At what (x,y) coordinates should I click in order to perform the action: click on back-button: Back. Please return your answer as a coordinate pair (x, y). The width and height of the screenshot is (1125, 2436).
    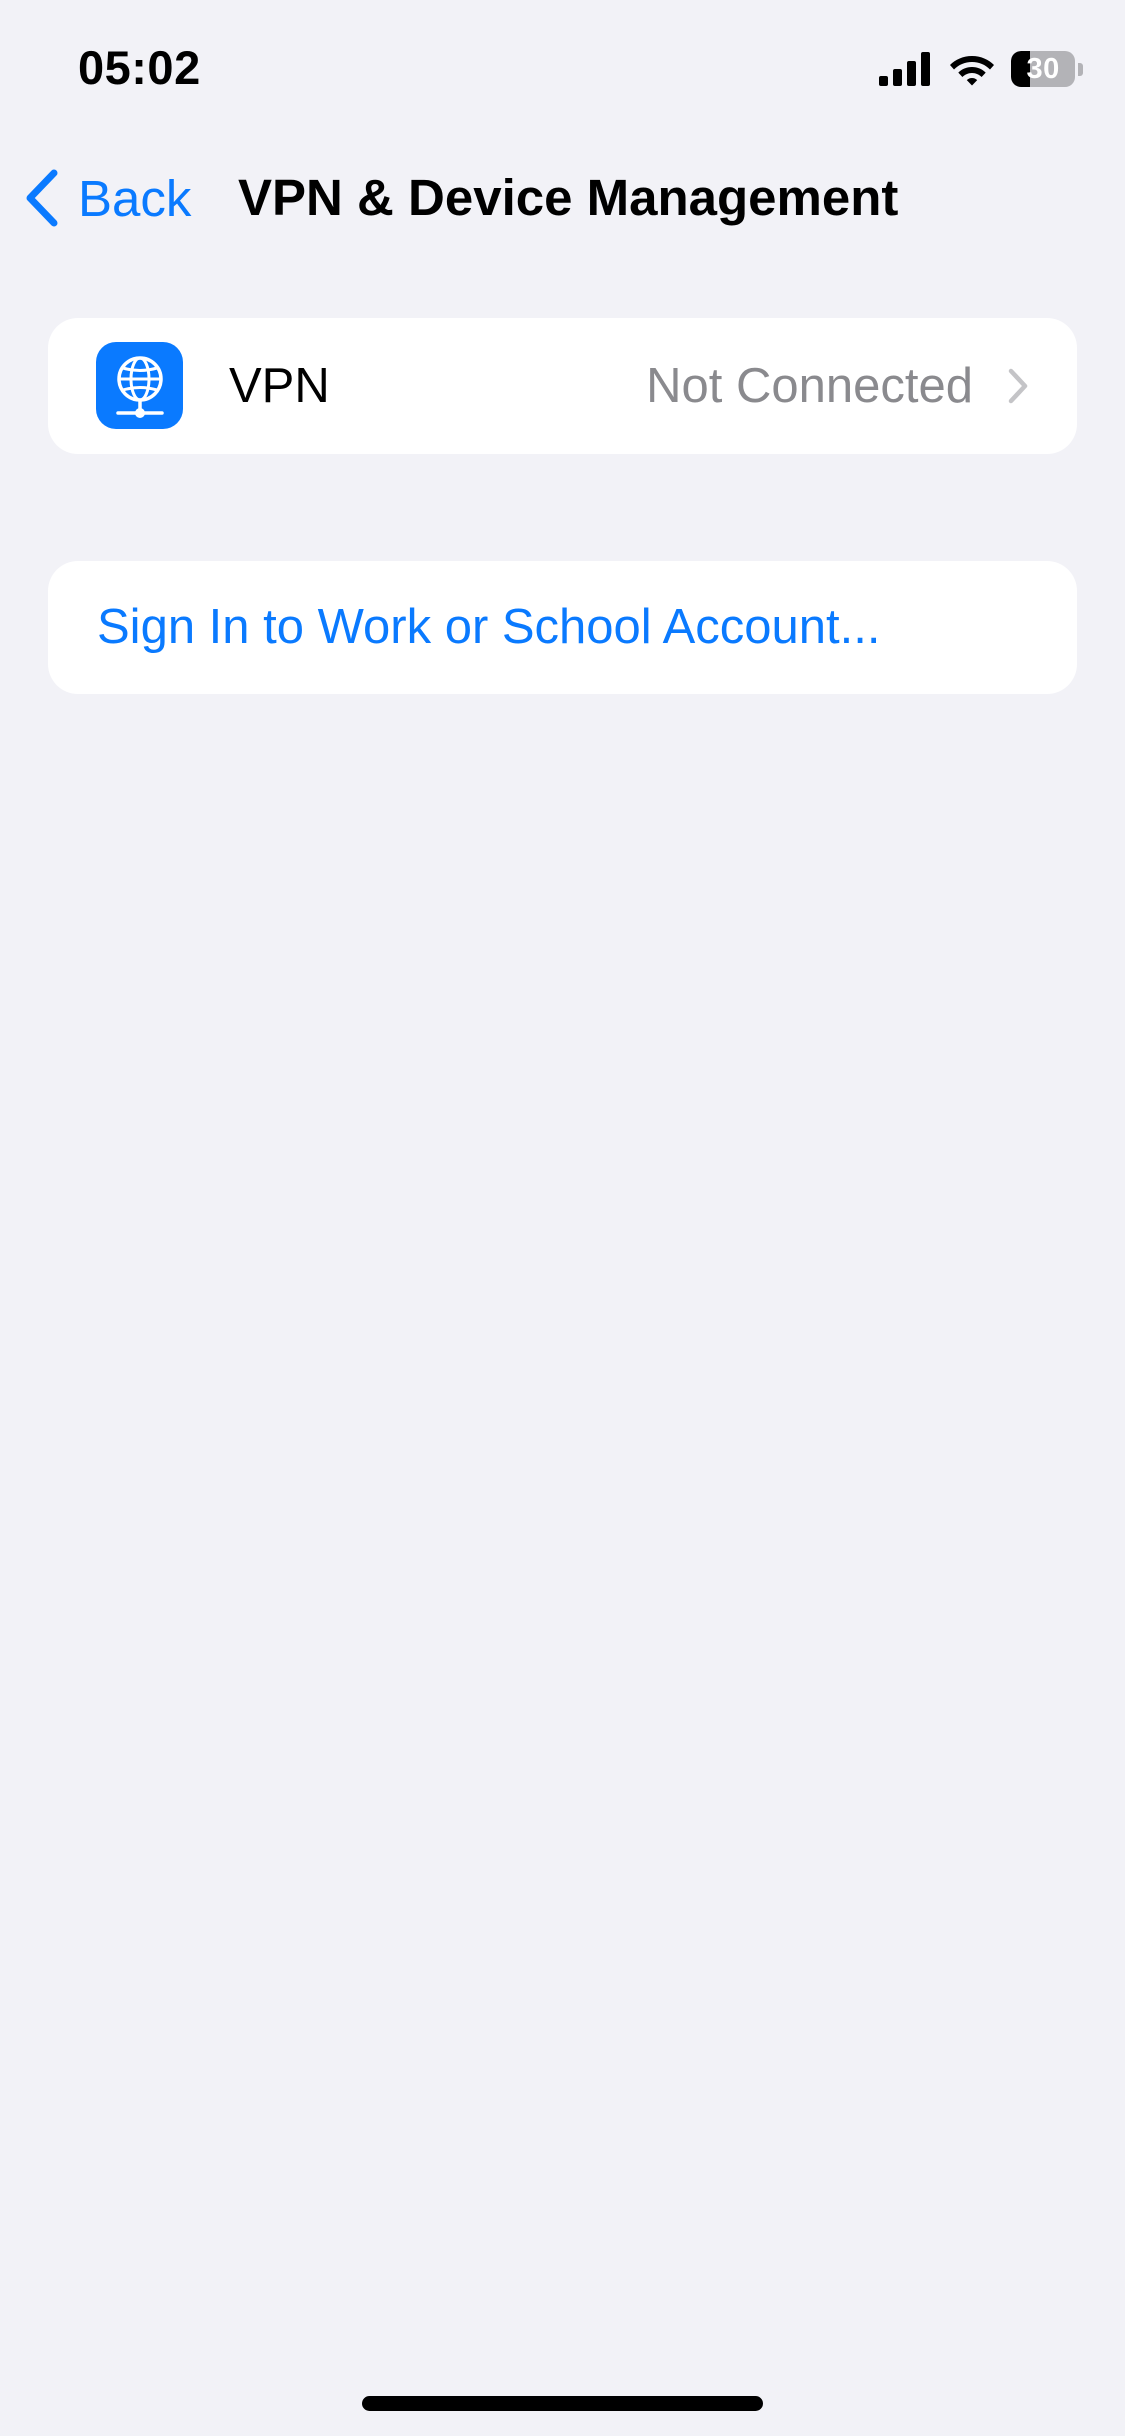
    Looking at the image, I should click on (107, 198).